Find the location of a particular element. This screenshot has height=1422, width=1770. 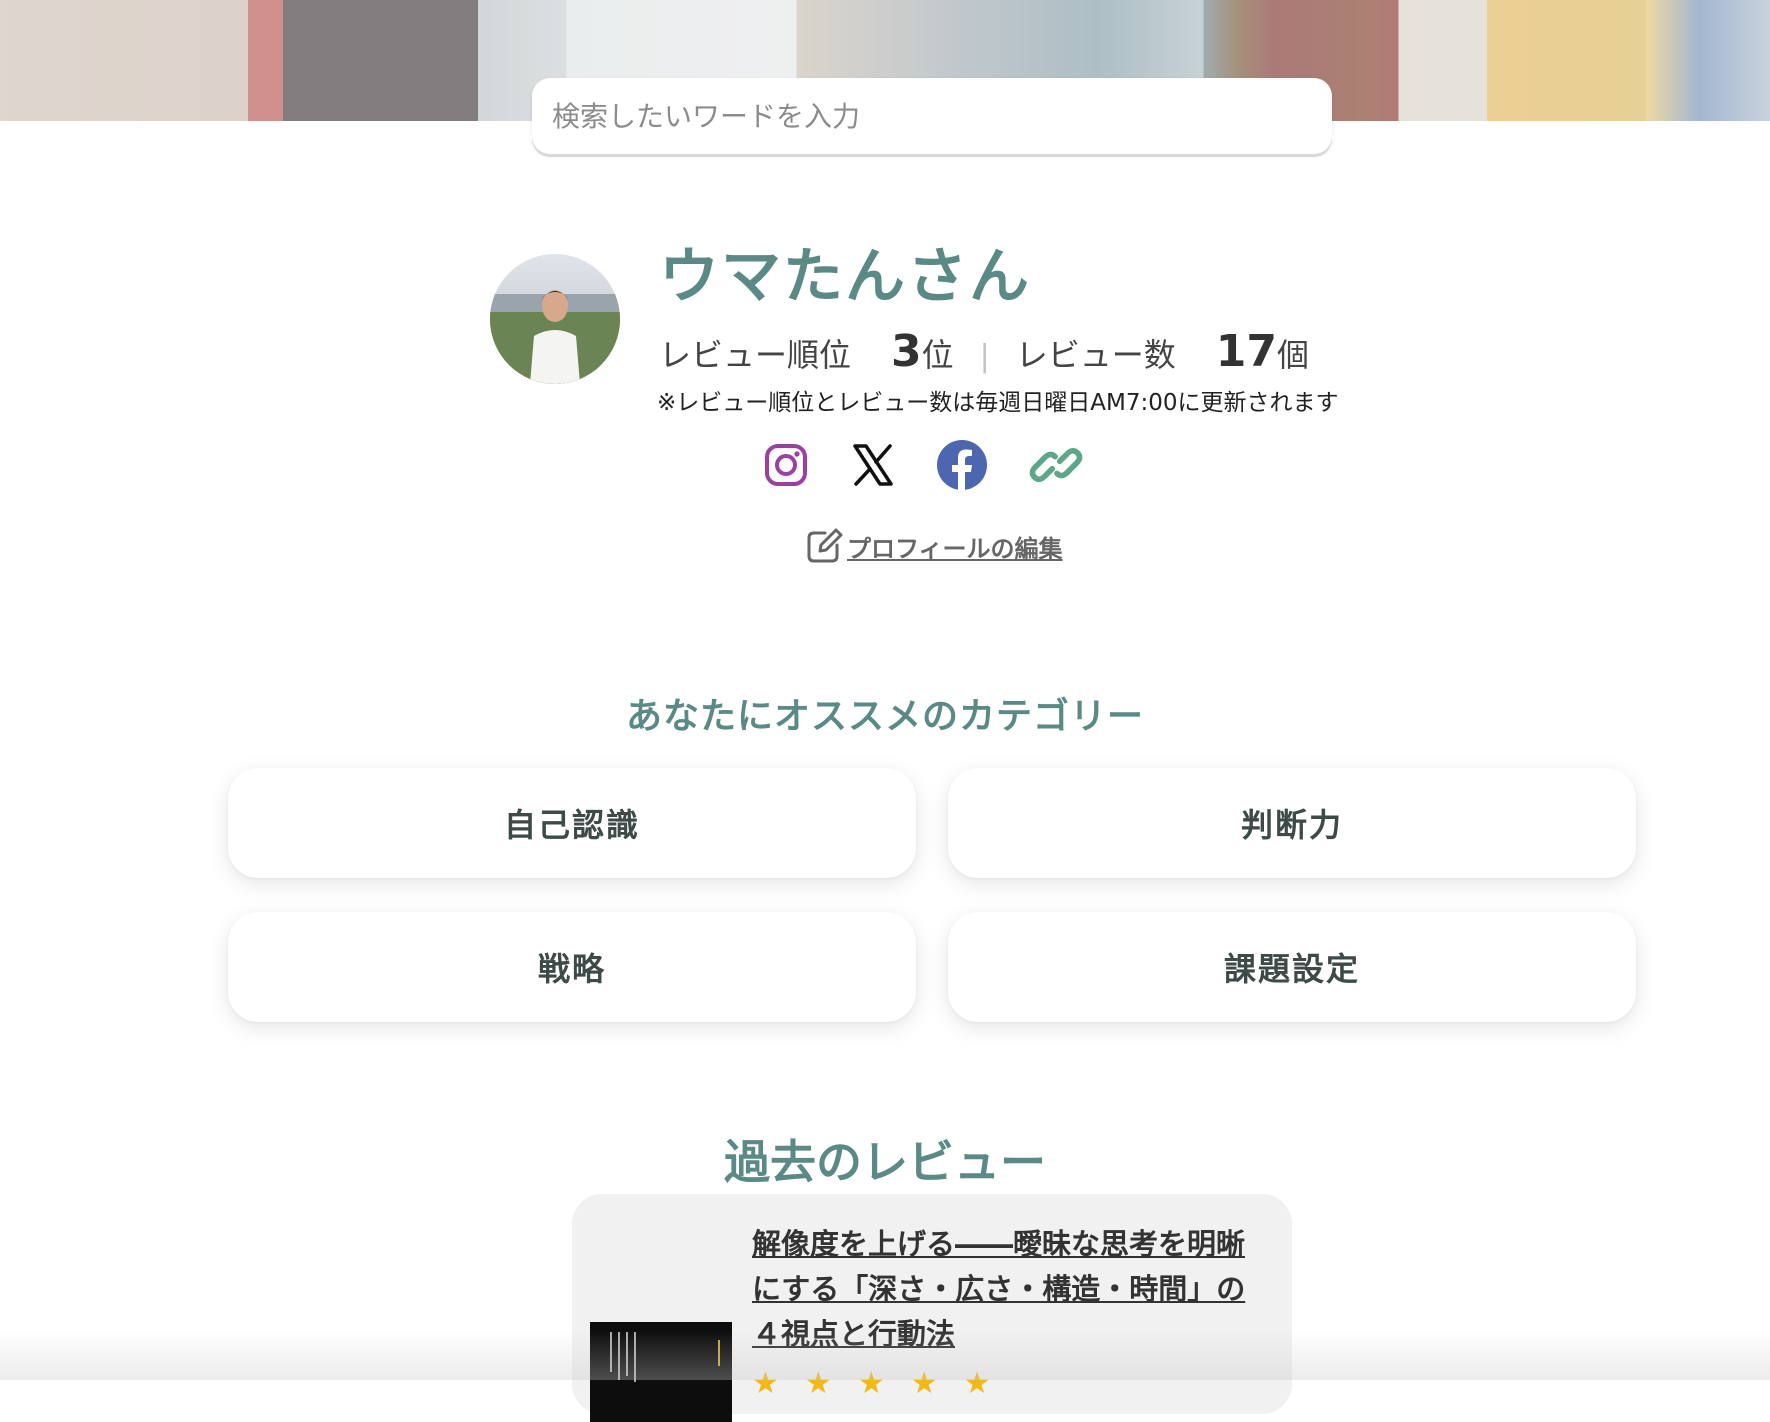

profile-name: ウマたんさん is located at coordinates (845, 277).